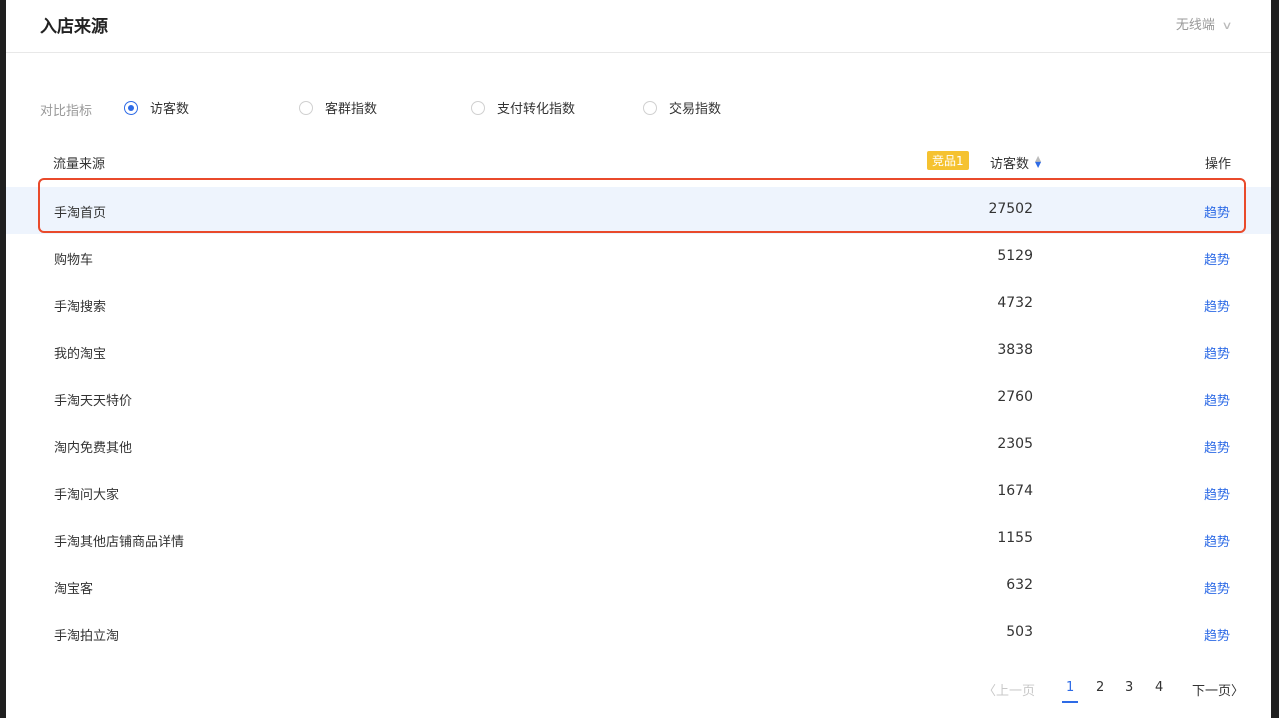  Describe the element at coordinates (695, 109) in the screenshot. I see `metric-option-label: 交易指数` at that location.